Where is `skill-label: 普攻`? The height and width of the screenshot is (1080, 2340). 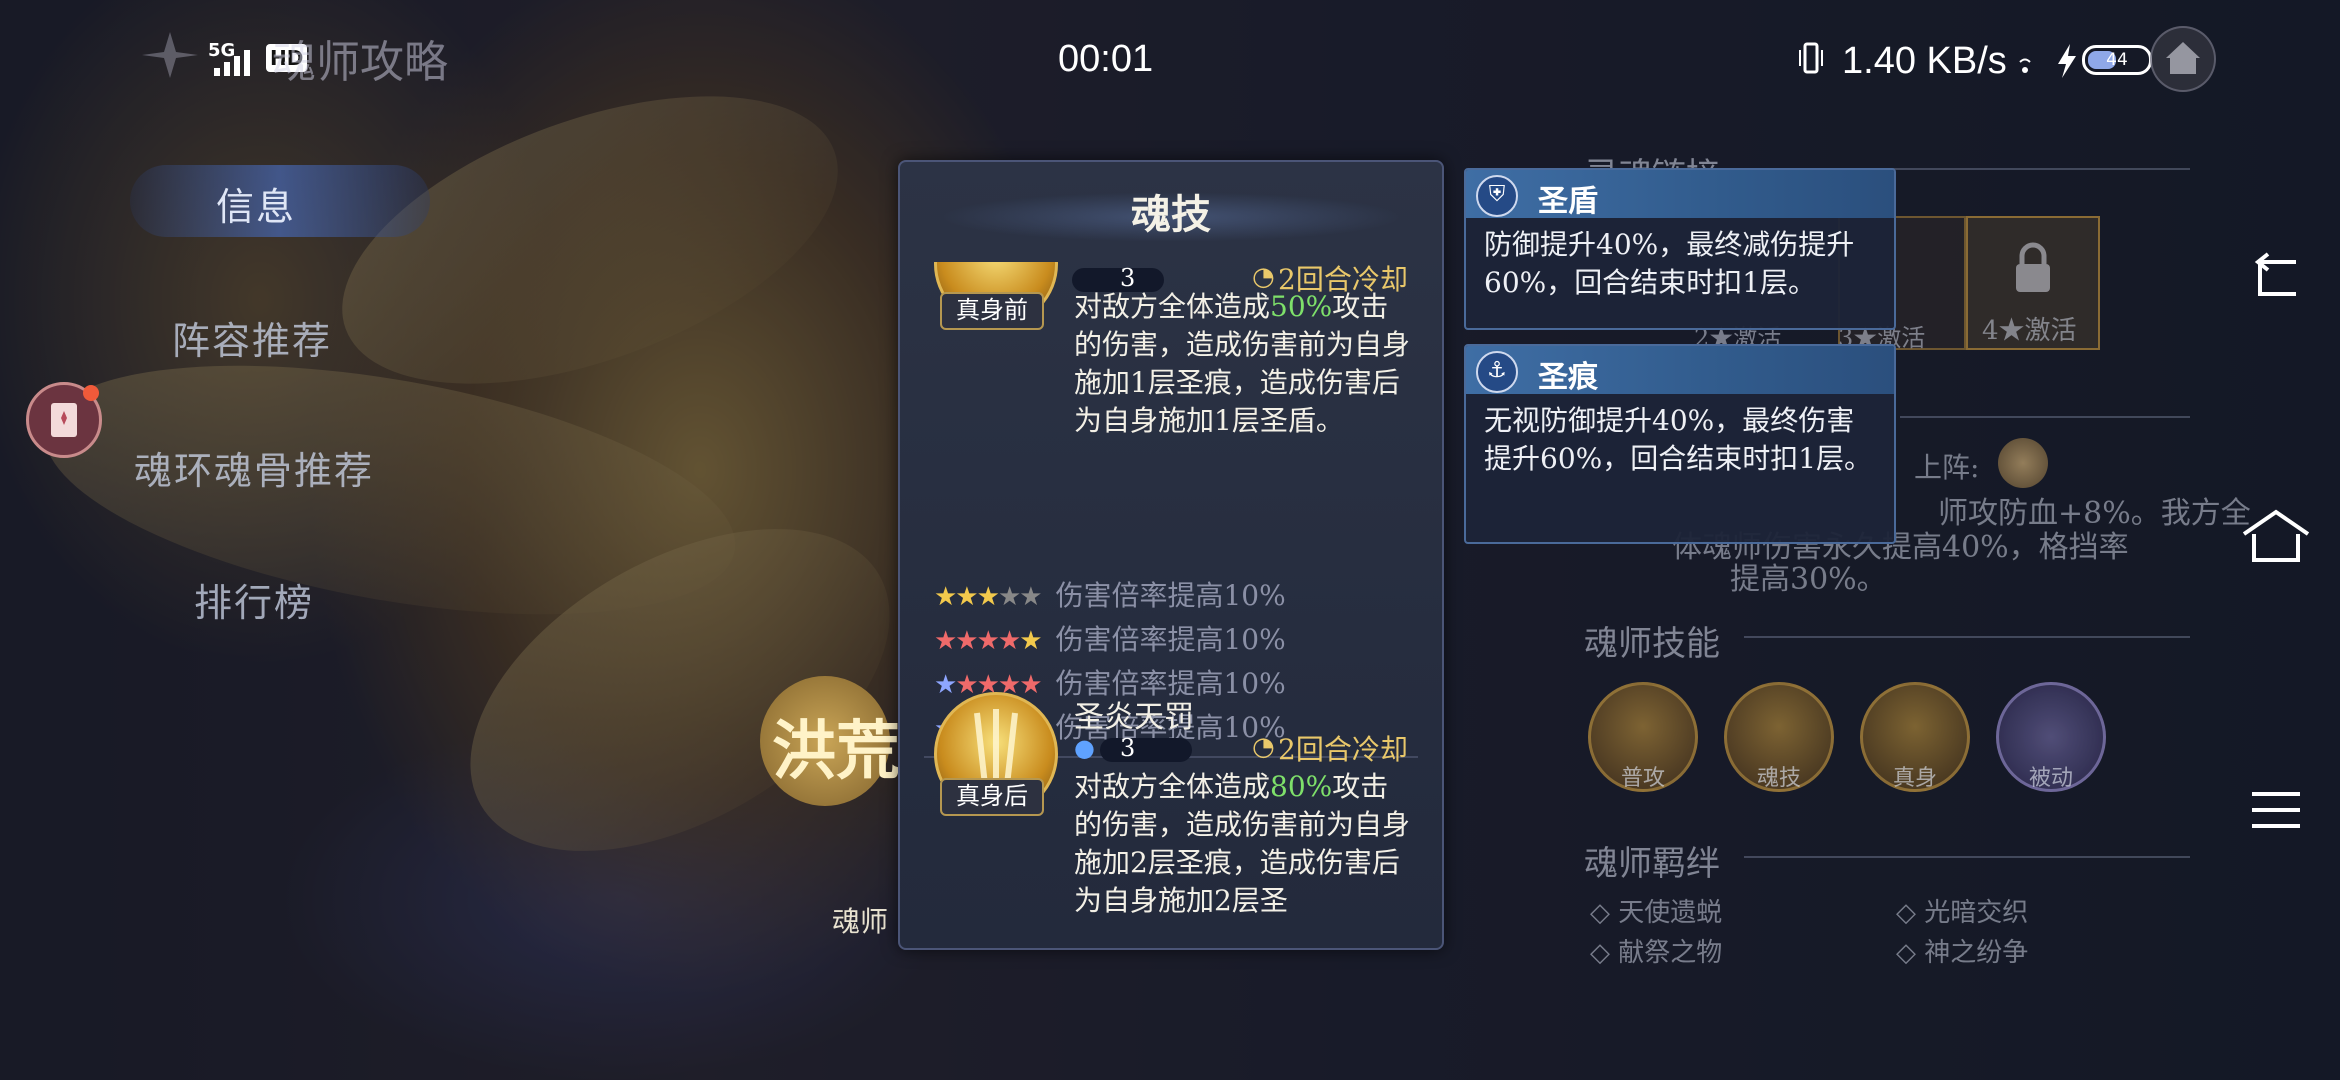
skill-label: 普攻 is located at coordinates (1642, 778).